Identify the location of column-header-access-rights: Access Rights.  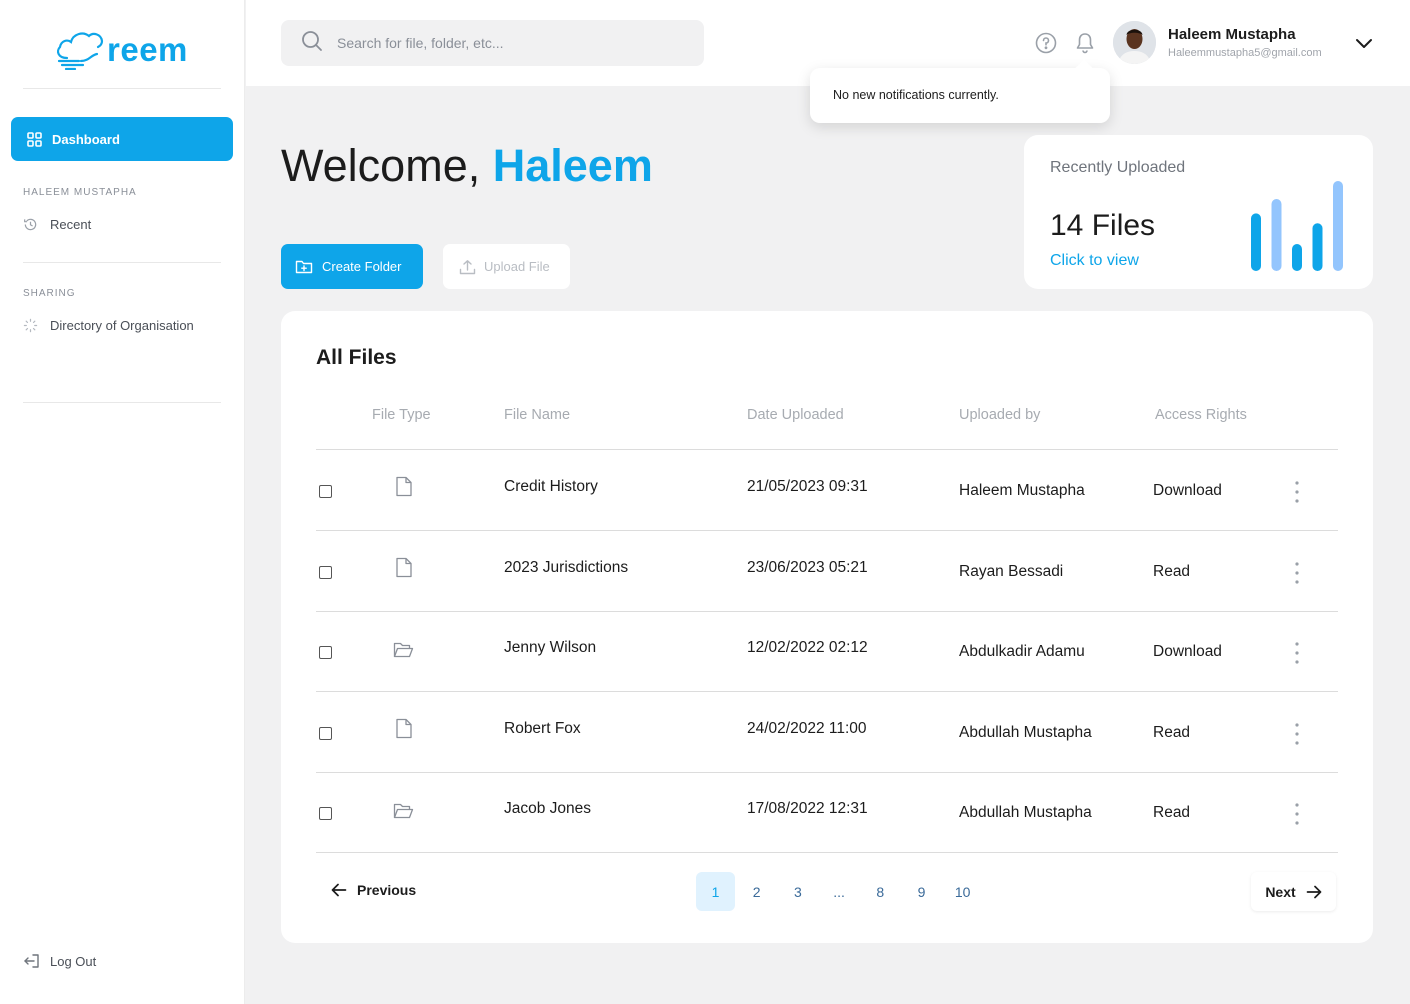
(1201, 415).